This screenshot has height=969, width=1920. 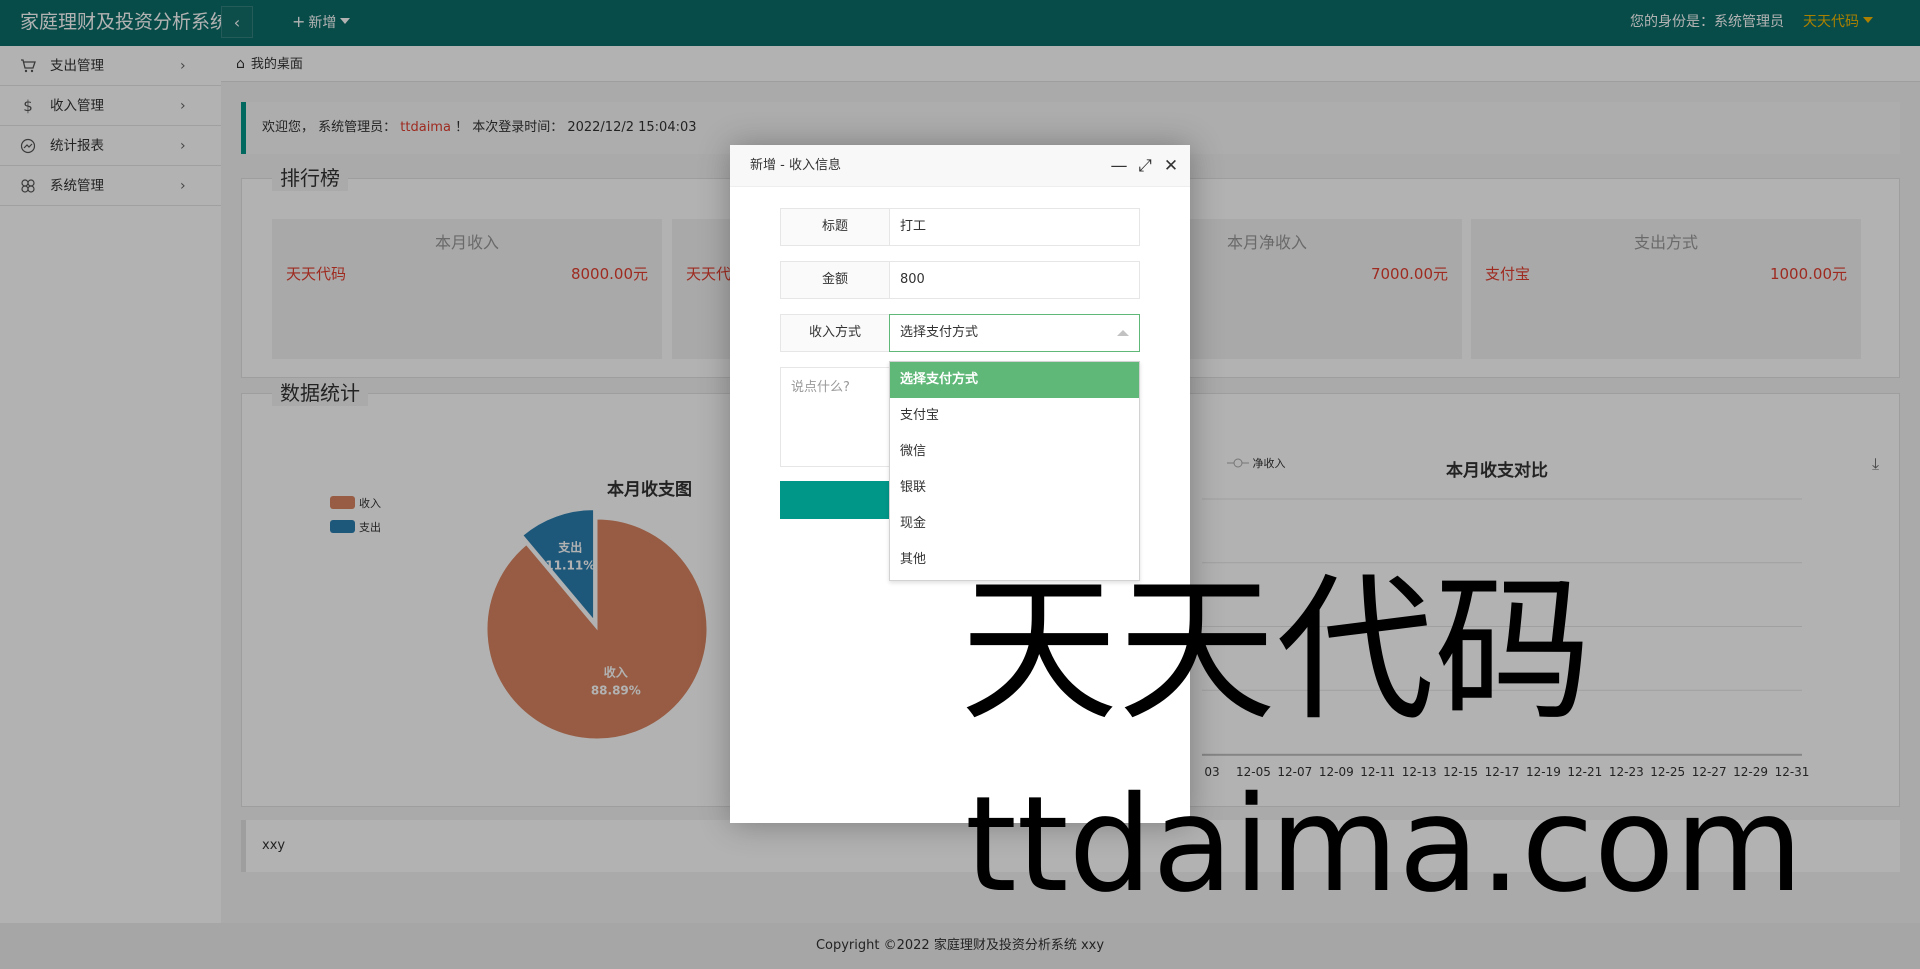 What do you see at coordinates (1014, 488) in the screenshot?
I see `dropdown-option: 银联` at bounding box center [1014, 488].